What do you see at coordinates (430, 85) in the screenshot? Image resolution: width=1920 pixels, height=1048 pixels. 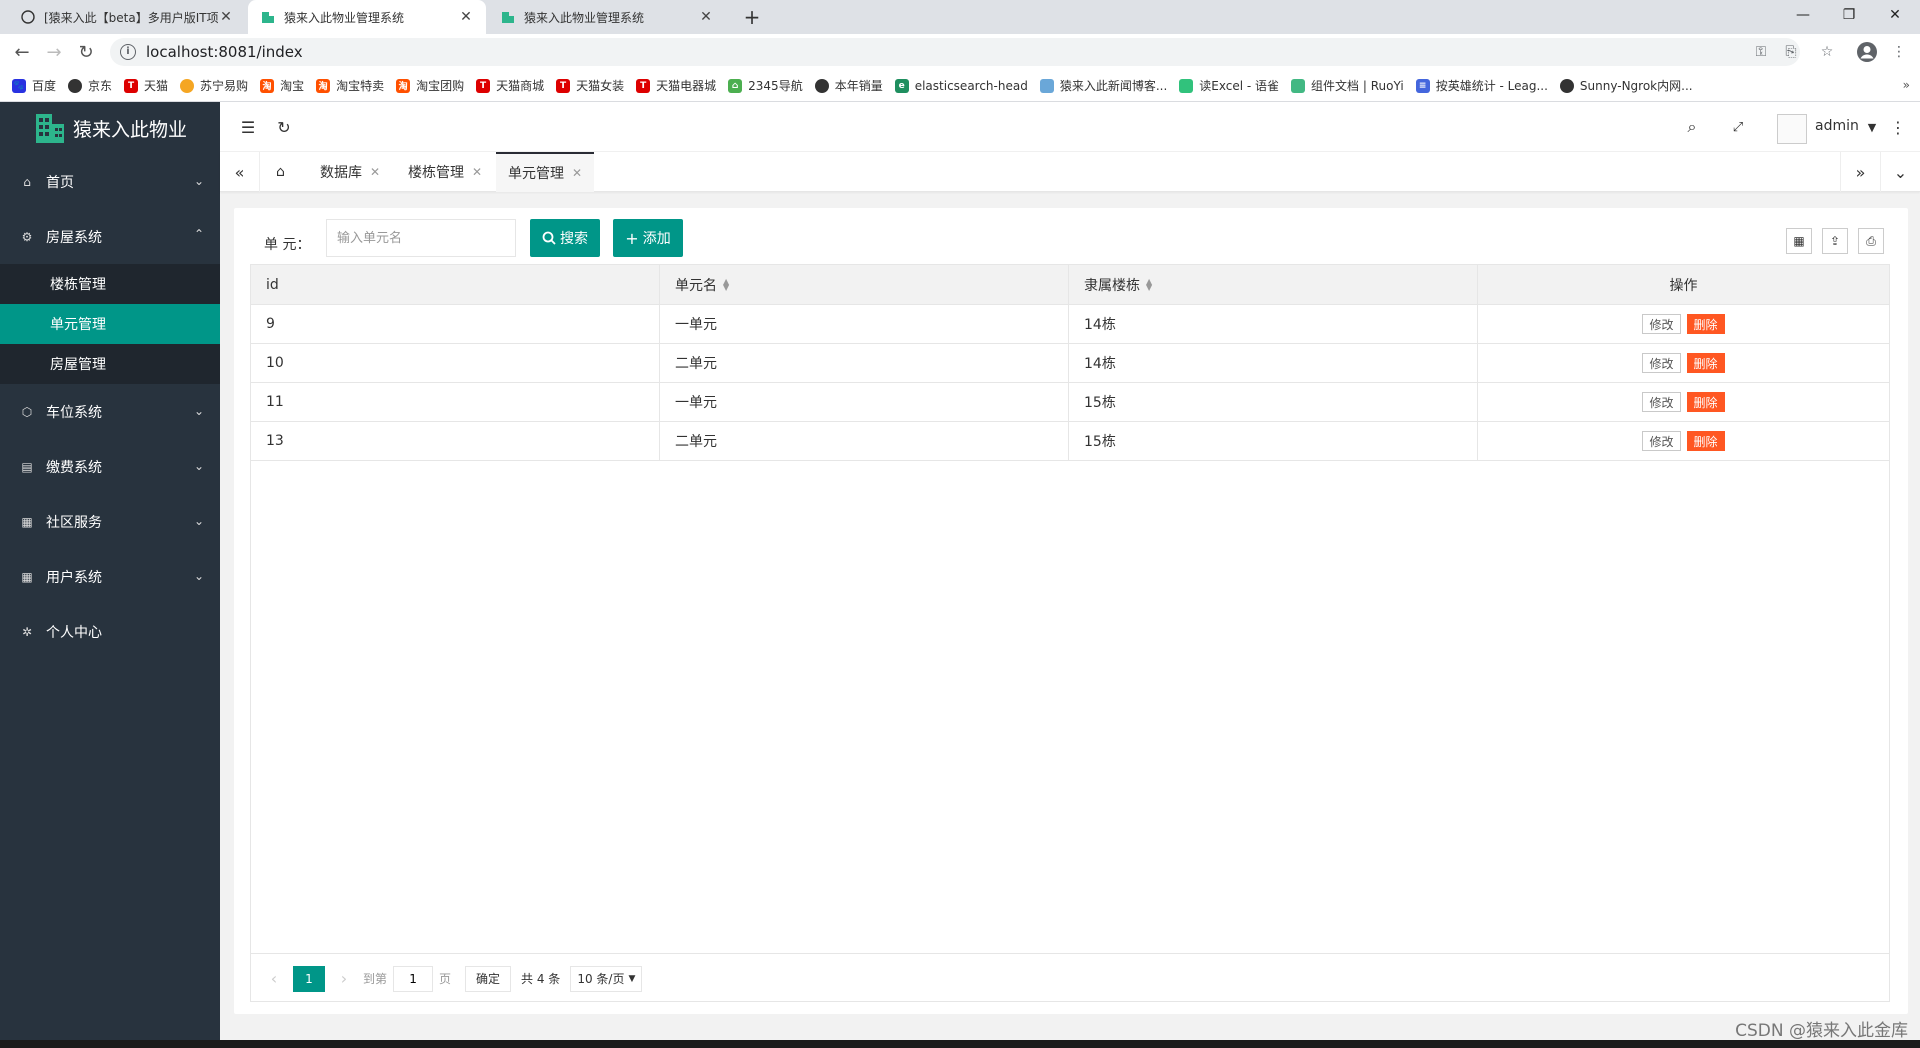 I see `bookmark: 淘淘宝团购` at bounding box center [430, 85].